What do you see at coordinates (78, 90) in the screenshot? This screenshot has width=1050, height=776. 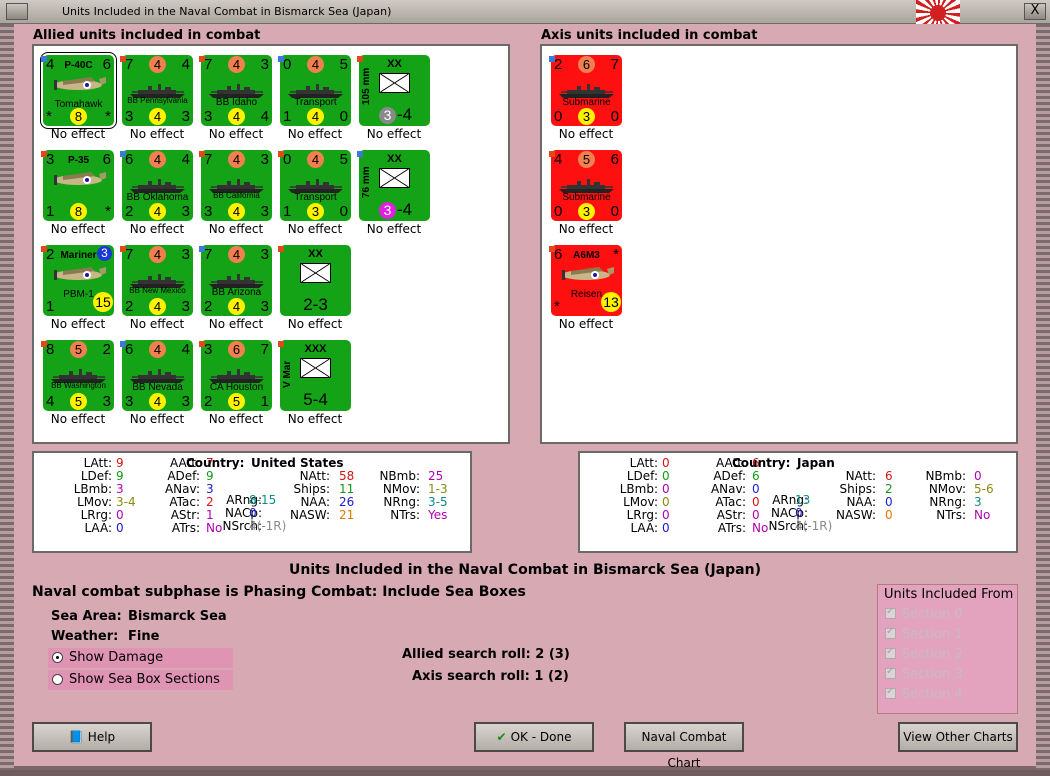 I see `unit-counter: 4 6 * * P-40C Tomahawk 8` at bounding box center [78, 90].